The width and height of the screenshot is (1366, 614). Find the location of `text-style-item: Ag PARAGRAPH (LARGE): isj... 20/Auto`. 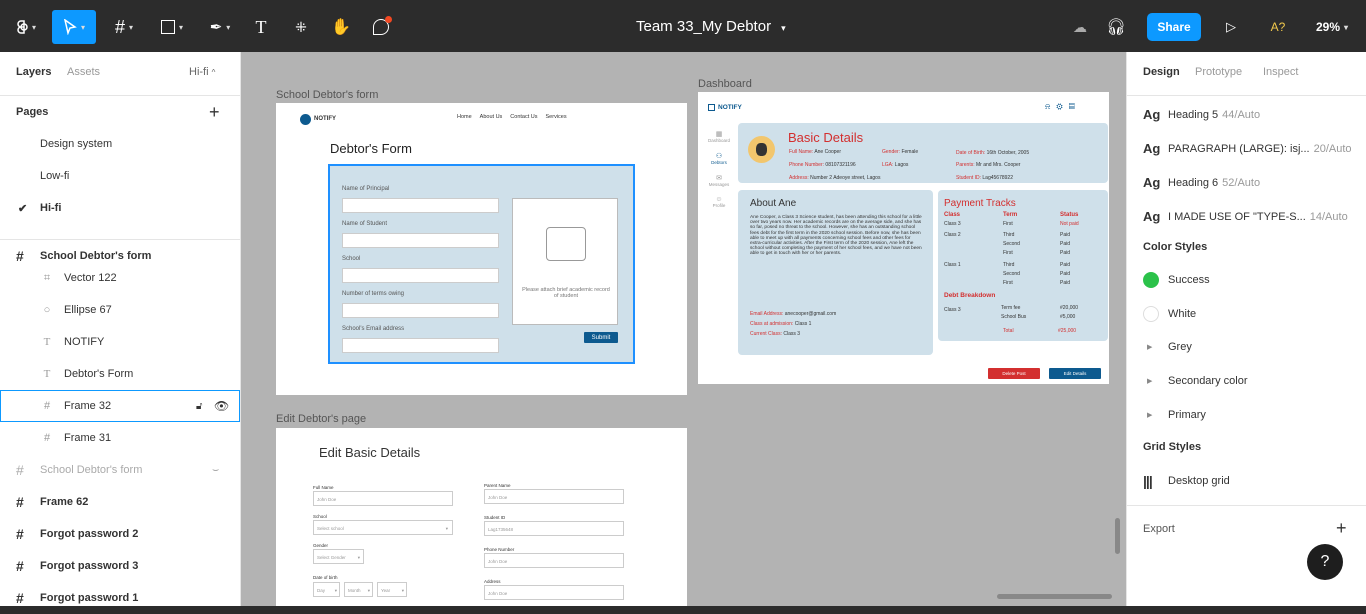

text-style-item: Ag PARAGRAPH (LARGE): isj... 20/Auto is located at coordinates (1247, 148).